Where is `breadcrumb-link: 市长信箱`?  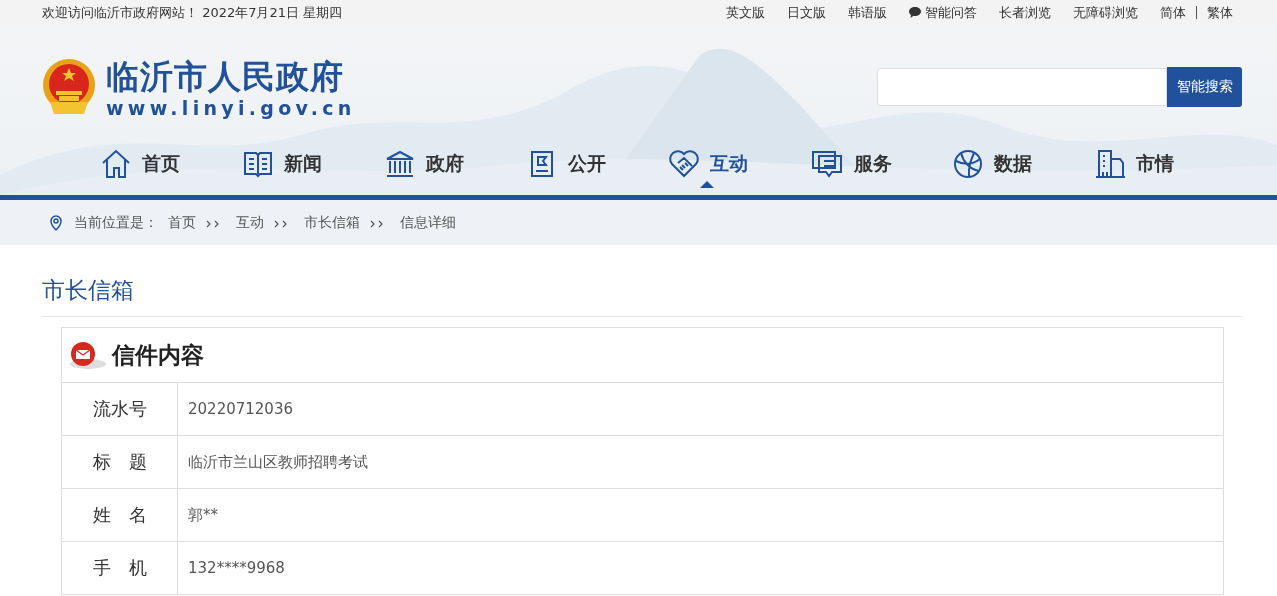
breadcrumb-link: 市长信箱 is located at coordinates (332, 222).